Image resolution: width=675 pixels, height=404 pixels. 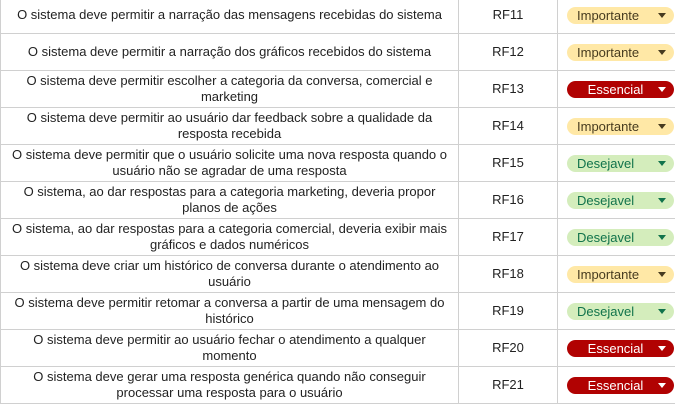 What do you see at coordinates (508, 89) in the screenshot?
I see `code-cell: RF13` at bounding box center [508, 89].